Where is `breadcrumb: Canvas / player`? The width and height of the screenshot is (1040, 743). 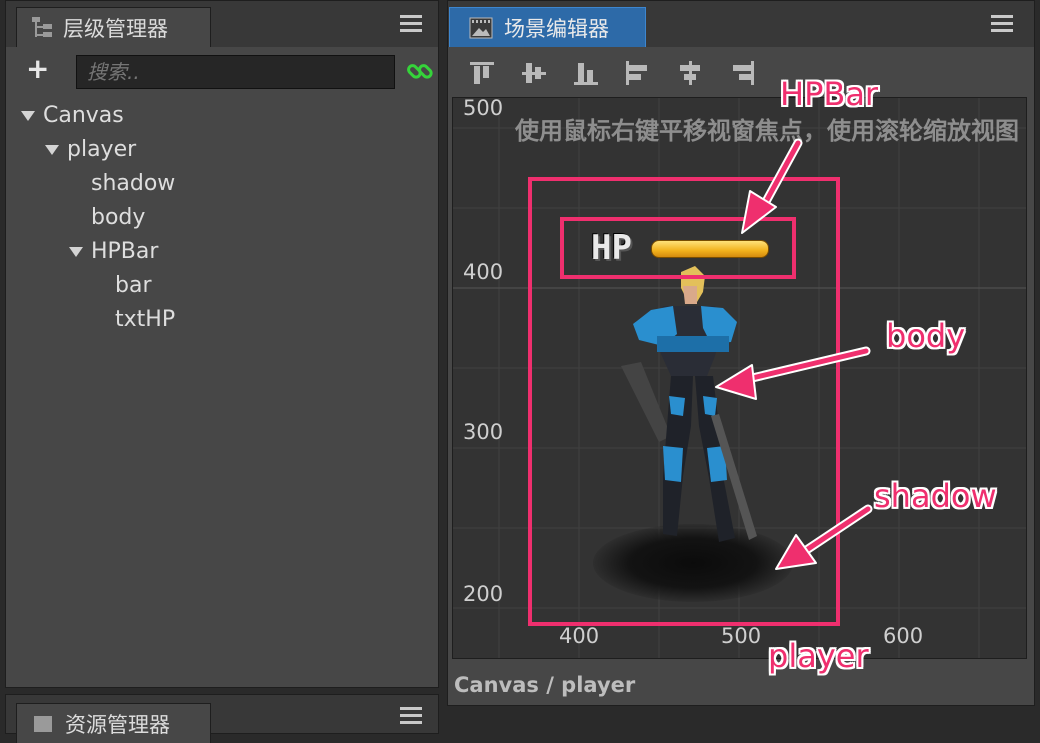 breadcrumb: Canvas / player is located at coordinates (545, 685).